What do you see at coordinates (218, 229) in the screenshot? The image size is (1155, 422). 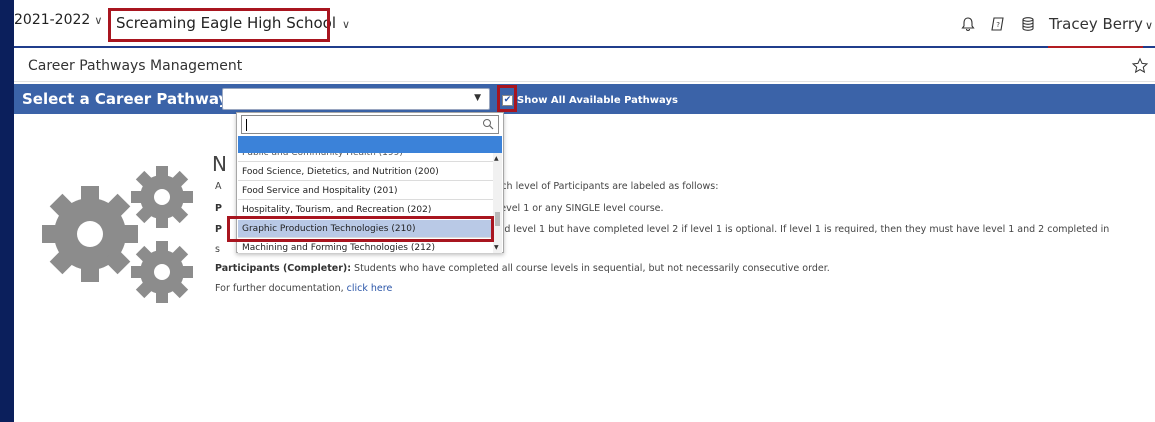 I see `line-3-start: P` at bounding box center [218, 229].